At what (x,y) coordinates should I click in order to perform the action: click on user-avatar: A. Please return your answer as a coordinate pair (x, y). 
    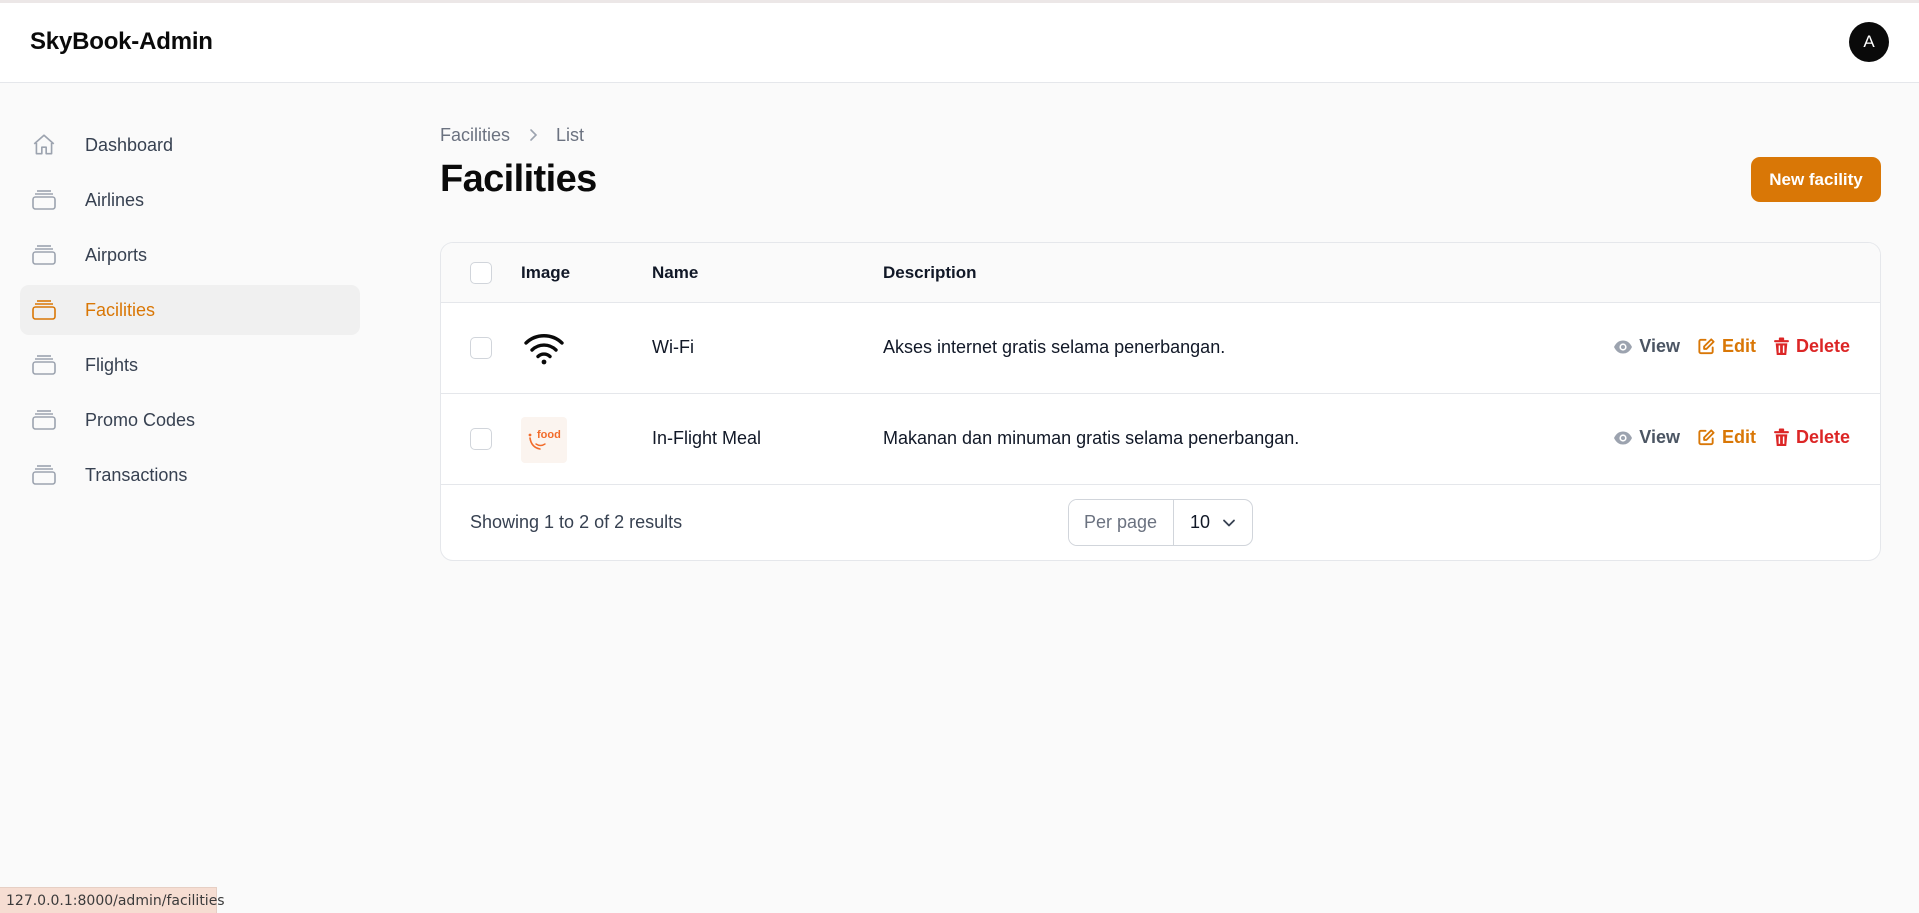
    Looking at the image, I should click on (1869, 42).